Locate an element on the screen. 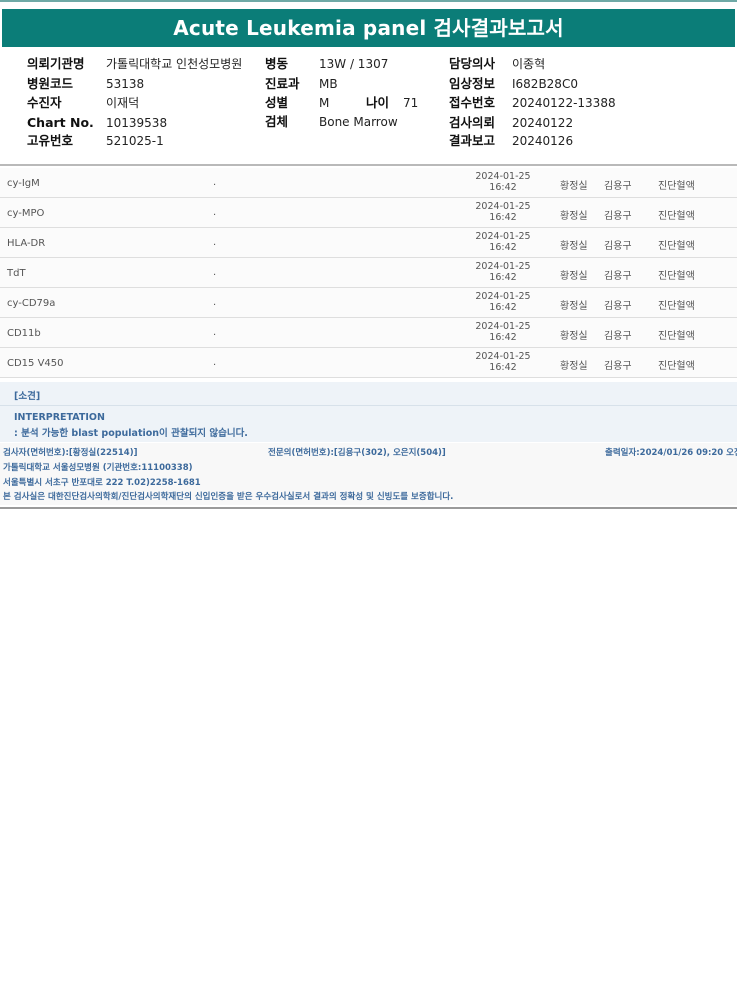 The image size is (737, 1004). hospital-info: 가톨릭대학교 서울성모병원 (기관번호:11100338) is located at coordinates (98, 468).